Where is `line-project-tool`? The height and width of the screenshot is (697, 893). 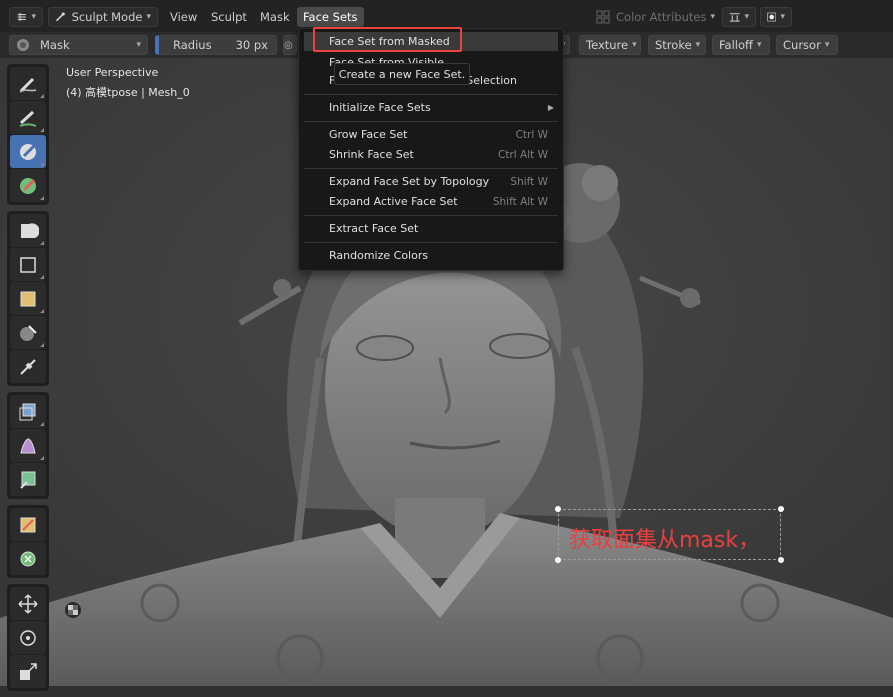 line-project-tool is located at coordinates (28, 366).